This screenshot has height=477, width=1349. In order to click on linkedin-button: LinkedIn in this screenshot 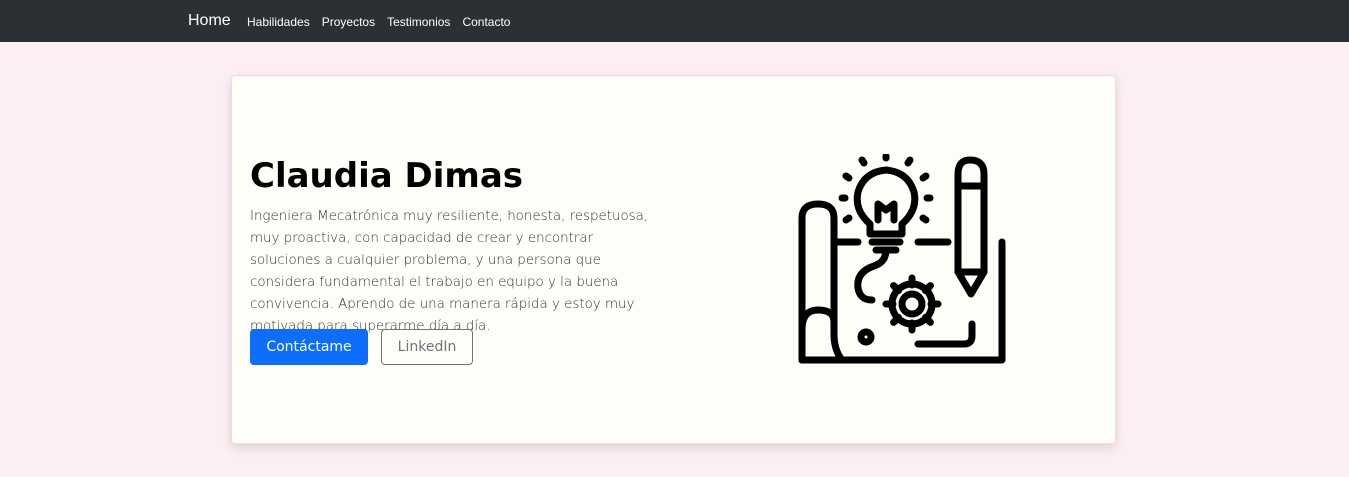, I will do `click(427, 347)`.